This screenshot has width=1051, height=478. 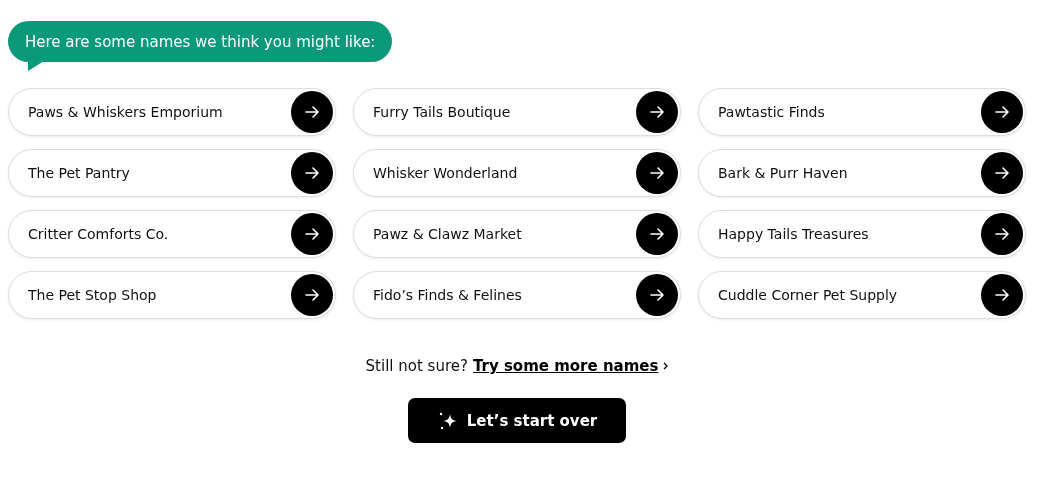 I want to click on name-suggestion: Happy Tails Treasures, so click(x=862, y=234).